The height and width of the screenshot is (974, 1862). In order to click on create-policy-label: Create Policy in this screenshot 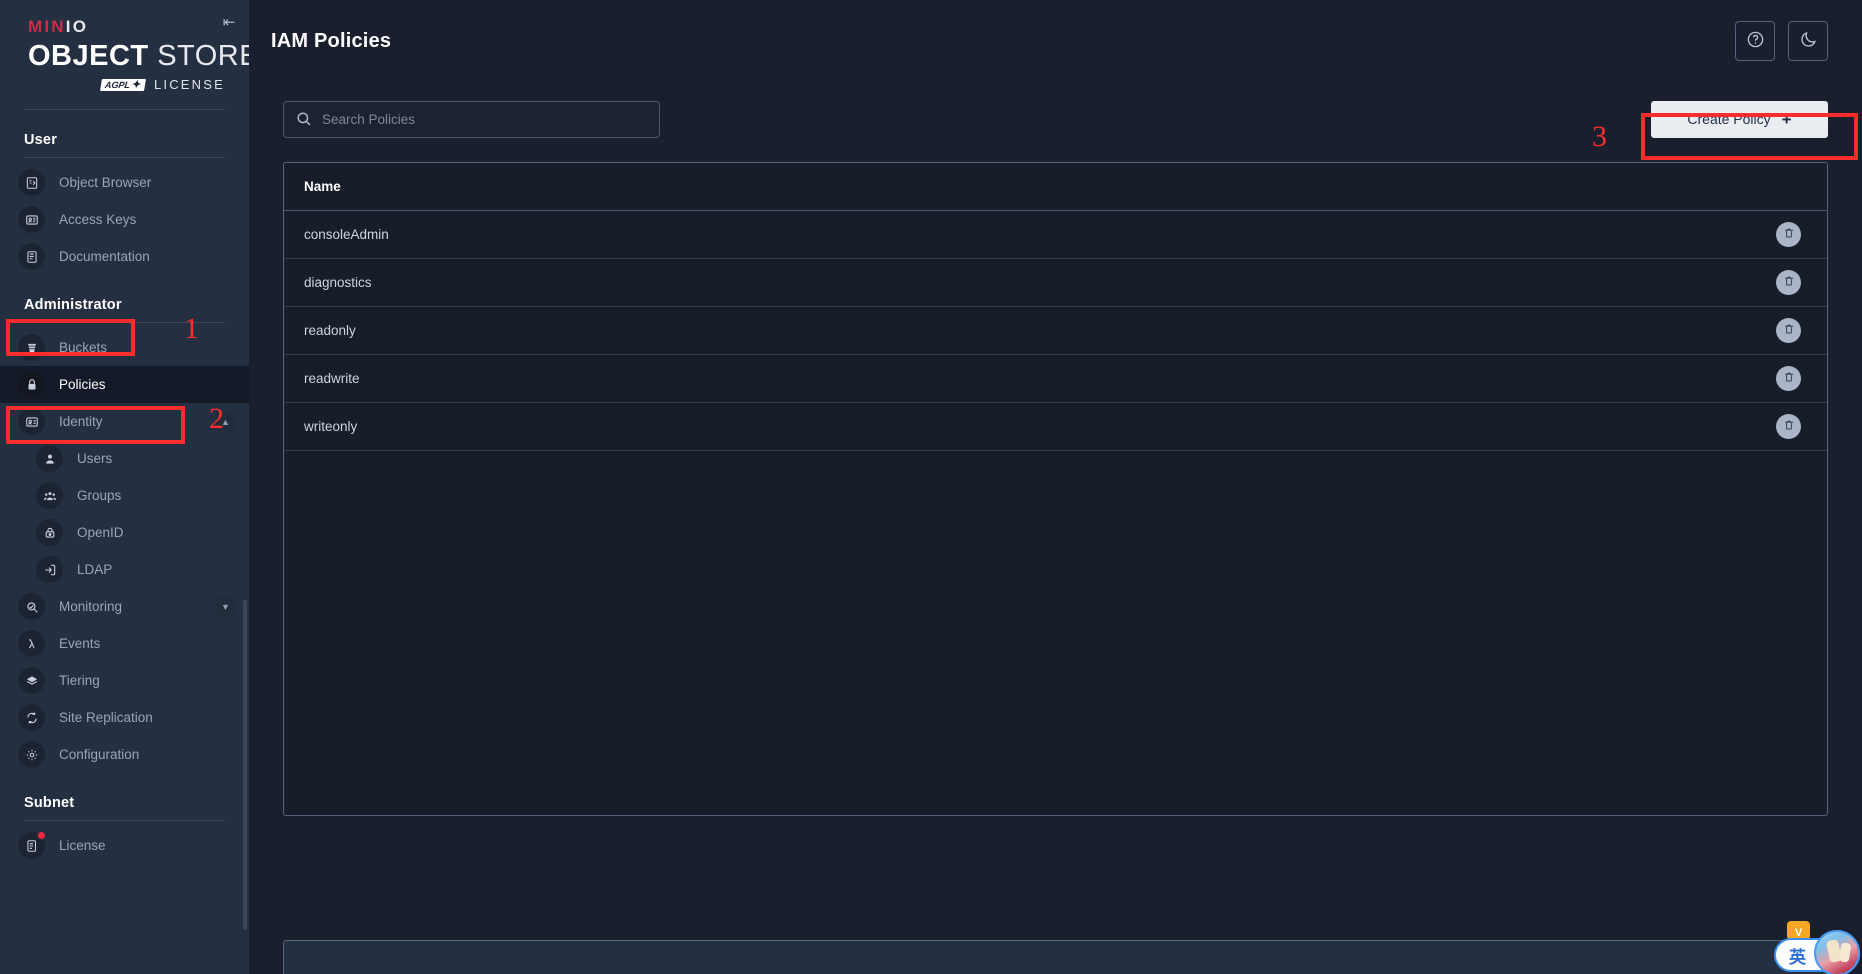, I will do `click(1729, 119)`.